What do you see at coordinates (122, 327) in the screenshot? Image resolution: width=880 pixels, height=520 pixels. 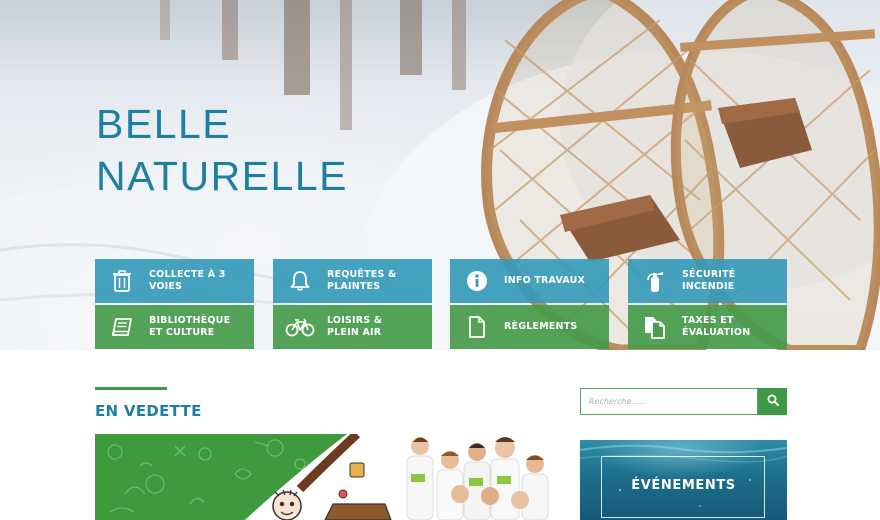 I see `book-icon` at bounding box center [122, 327].